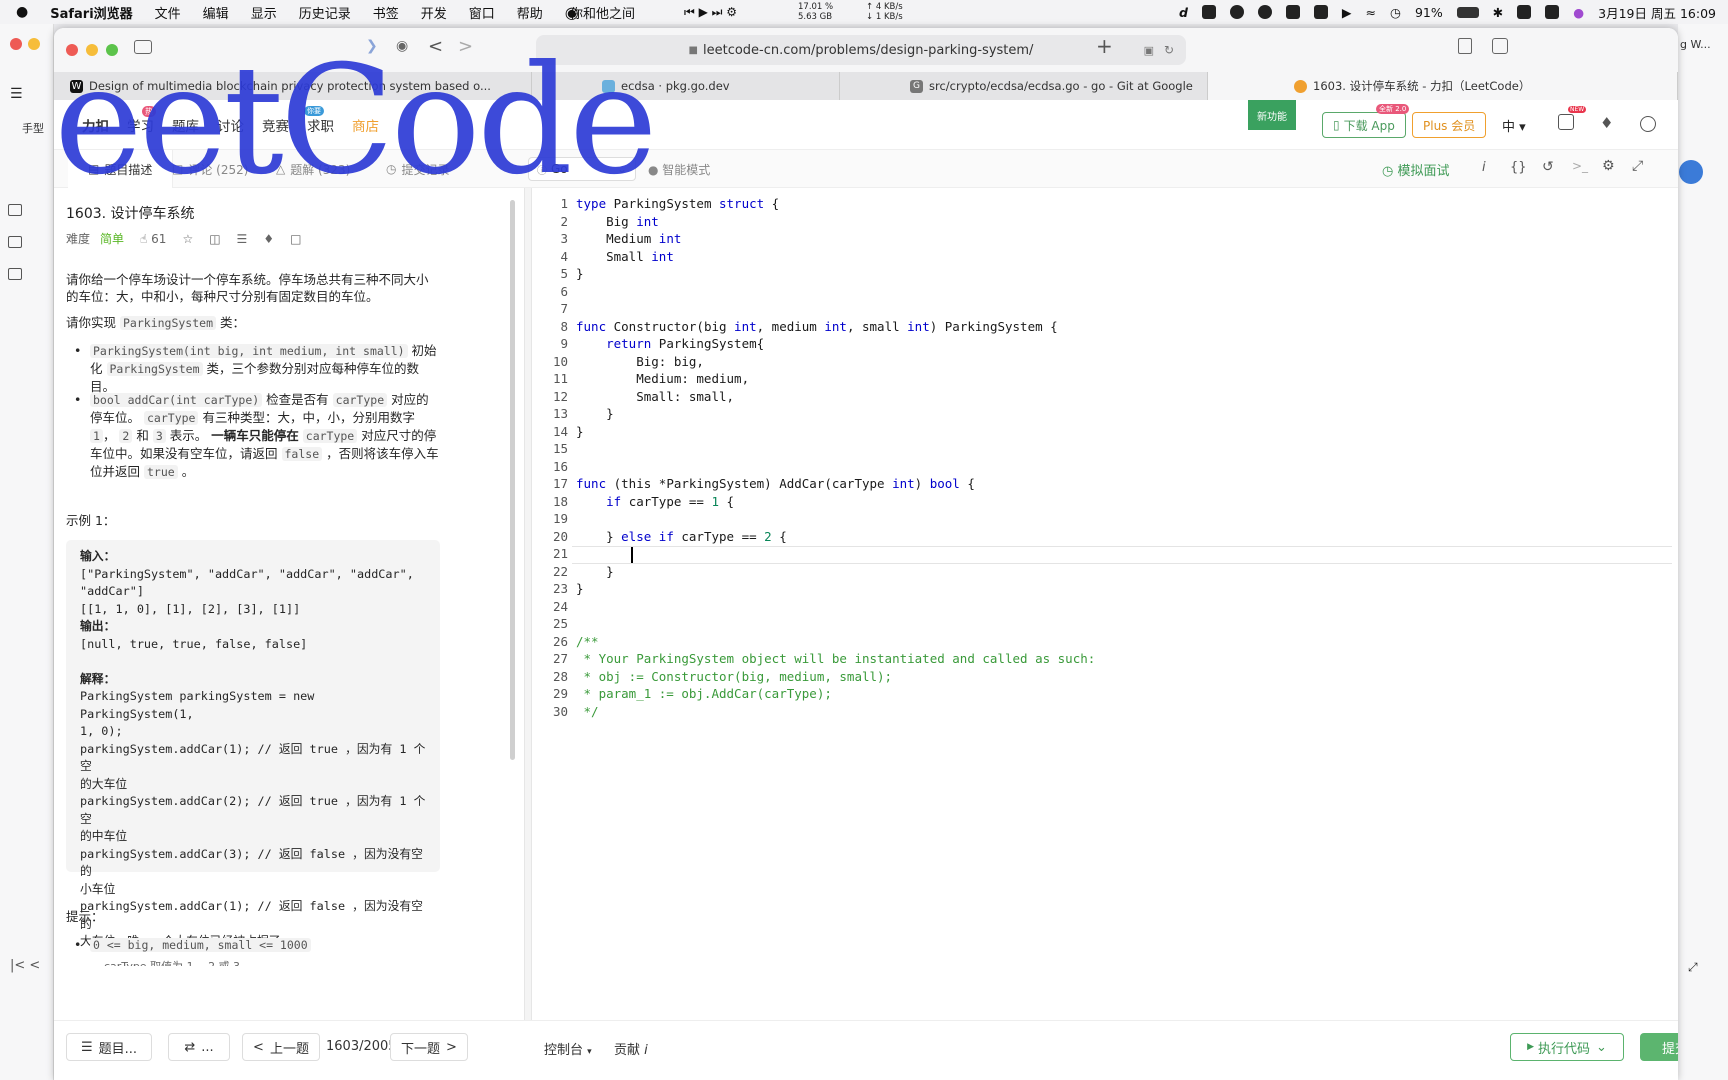  Describe the element at coordinates (121, 169) in the screenshot. I see `tab-description: ▤ 题目描述` at that location.